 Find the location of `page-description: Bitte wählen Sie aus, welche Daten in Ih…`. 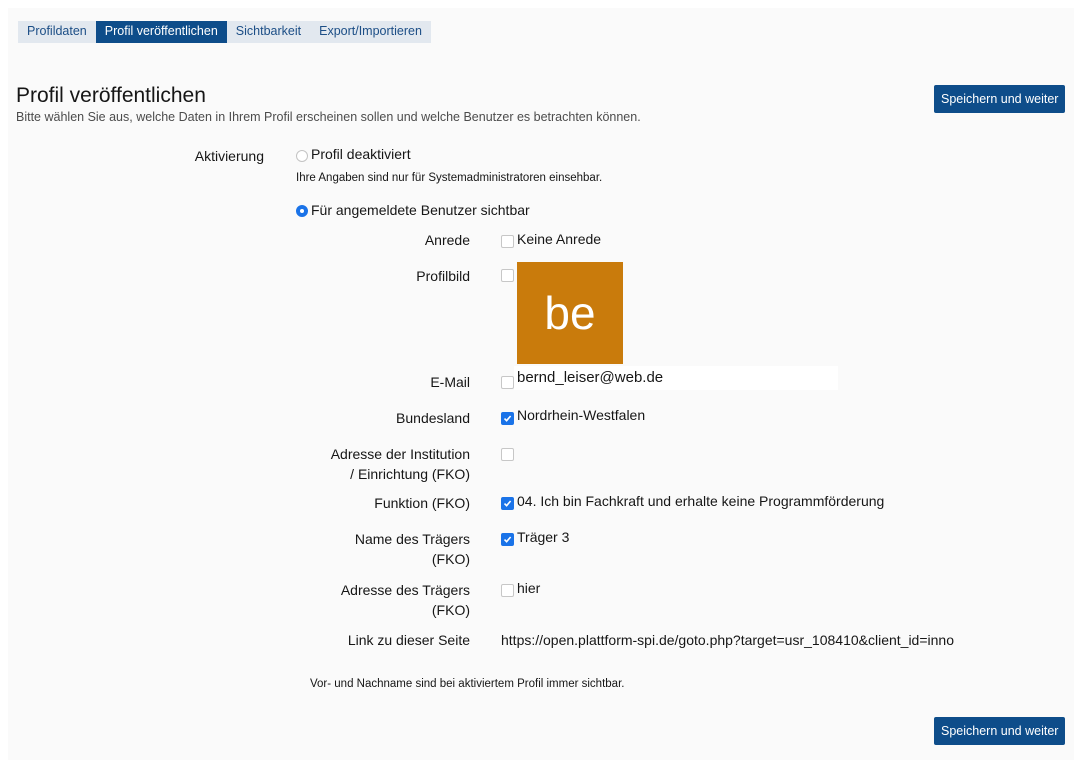

page-description: Bitte wählen Sie aus, welche Daten in Ih… is located at coordinates (328, 117).